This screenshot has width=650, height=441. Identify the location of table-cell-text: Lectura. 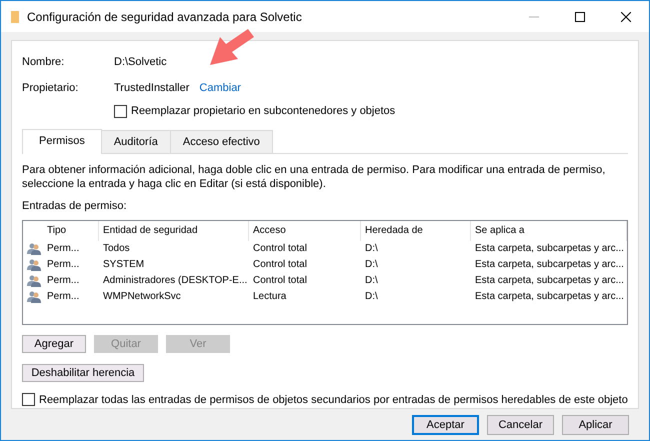
(270, 297).